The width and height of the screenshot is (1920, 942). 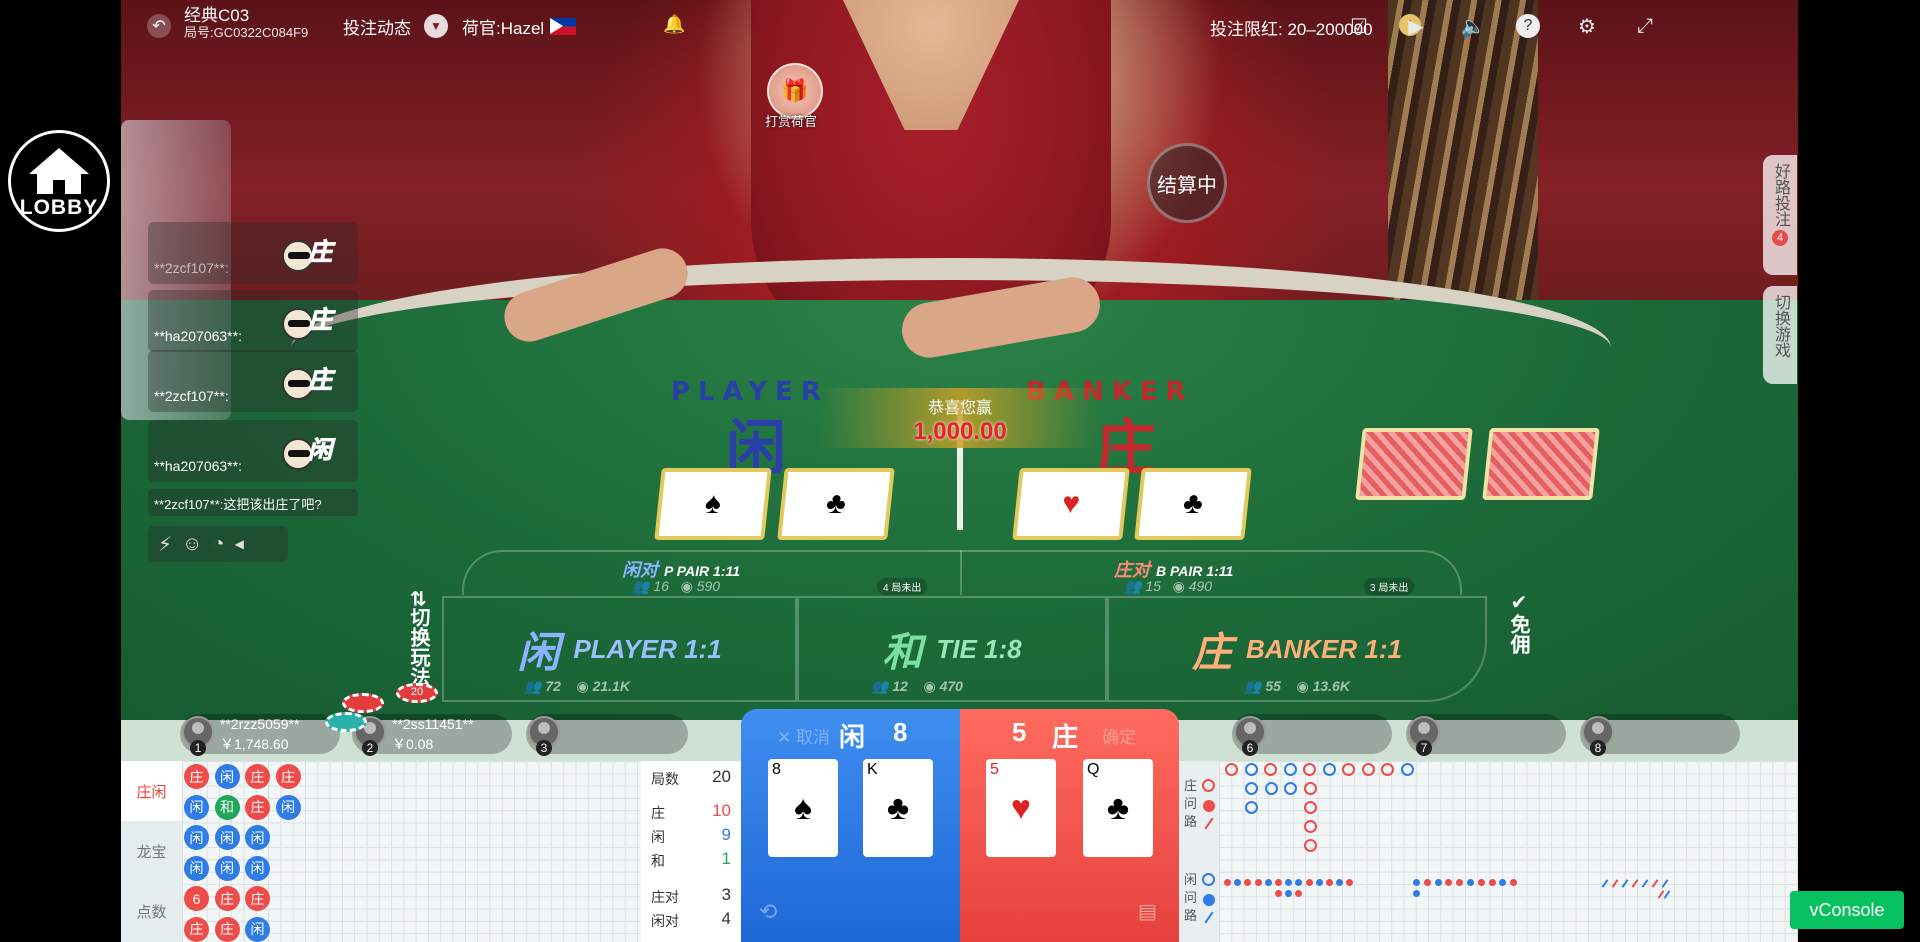 I want to click on philippines-flag-icon, so click(x=563, y=26).